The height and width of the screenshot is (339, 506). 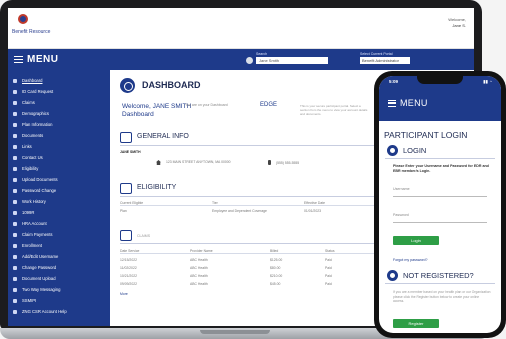 I want to click on sidebar-item-claims: Claims, so click(x=59, y=102).